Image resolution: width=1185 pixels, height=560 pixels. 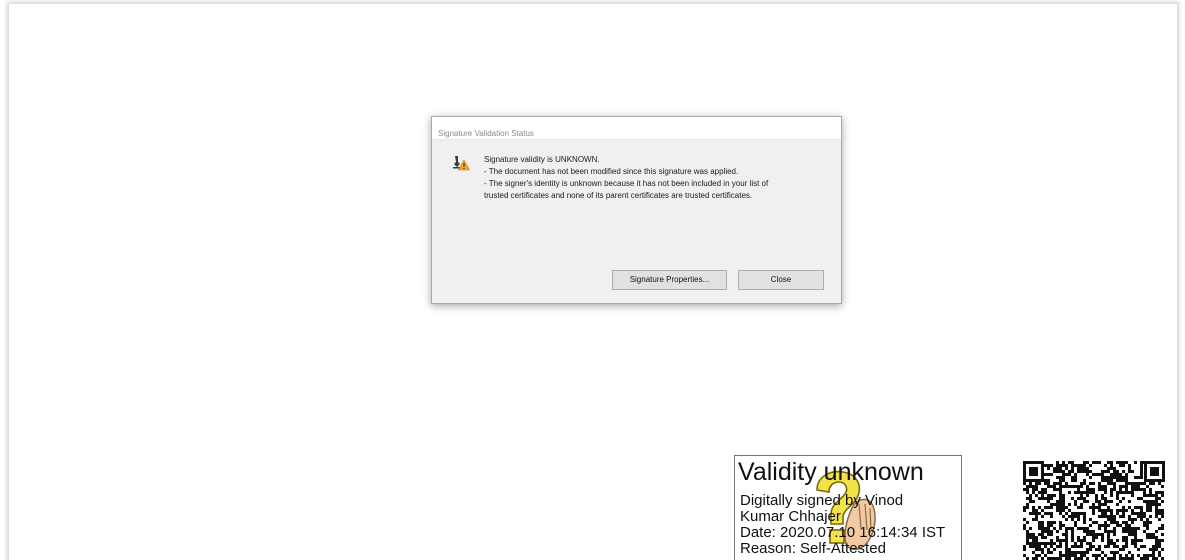 What do you see at coordinates (636, 128) in the screenshot?
I see `dialog-titlebar: Signature Validation Status` at bounding box center [636, 128].